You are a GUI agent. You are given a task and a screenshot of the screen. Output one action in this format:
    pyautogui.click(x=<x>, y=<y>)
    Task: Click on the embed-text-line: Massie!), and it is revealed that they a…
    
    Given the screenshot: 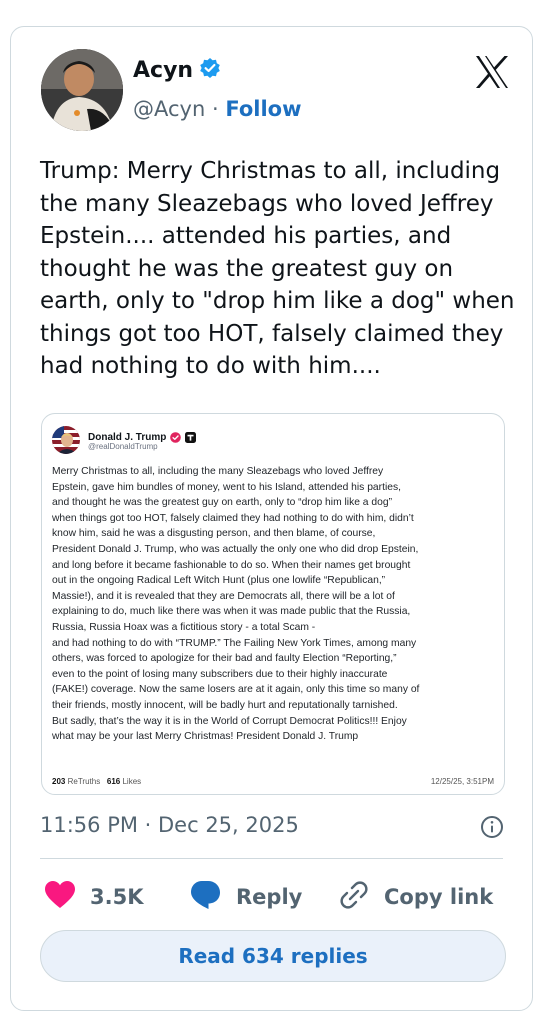 What is the action you would take?
    pyautogui.click(x=223, y=596)
    